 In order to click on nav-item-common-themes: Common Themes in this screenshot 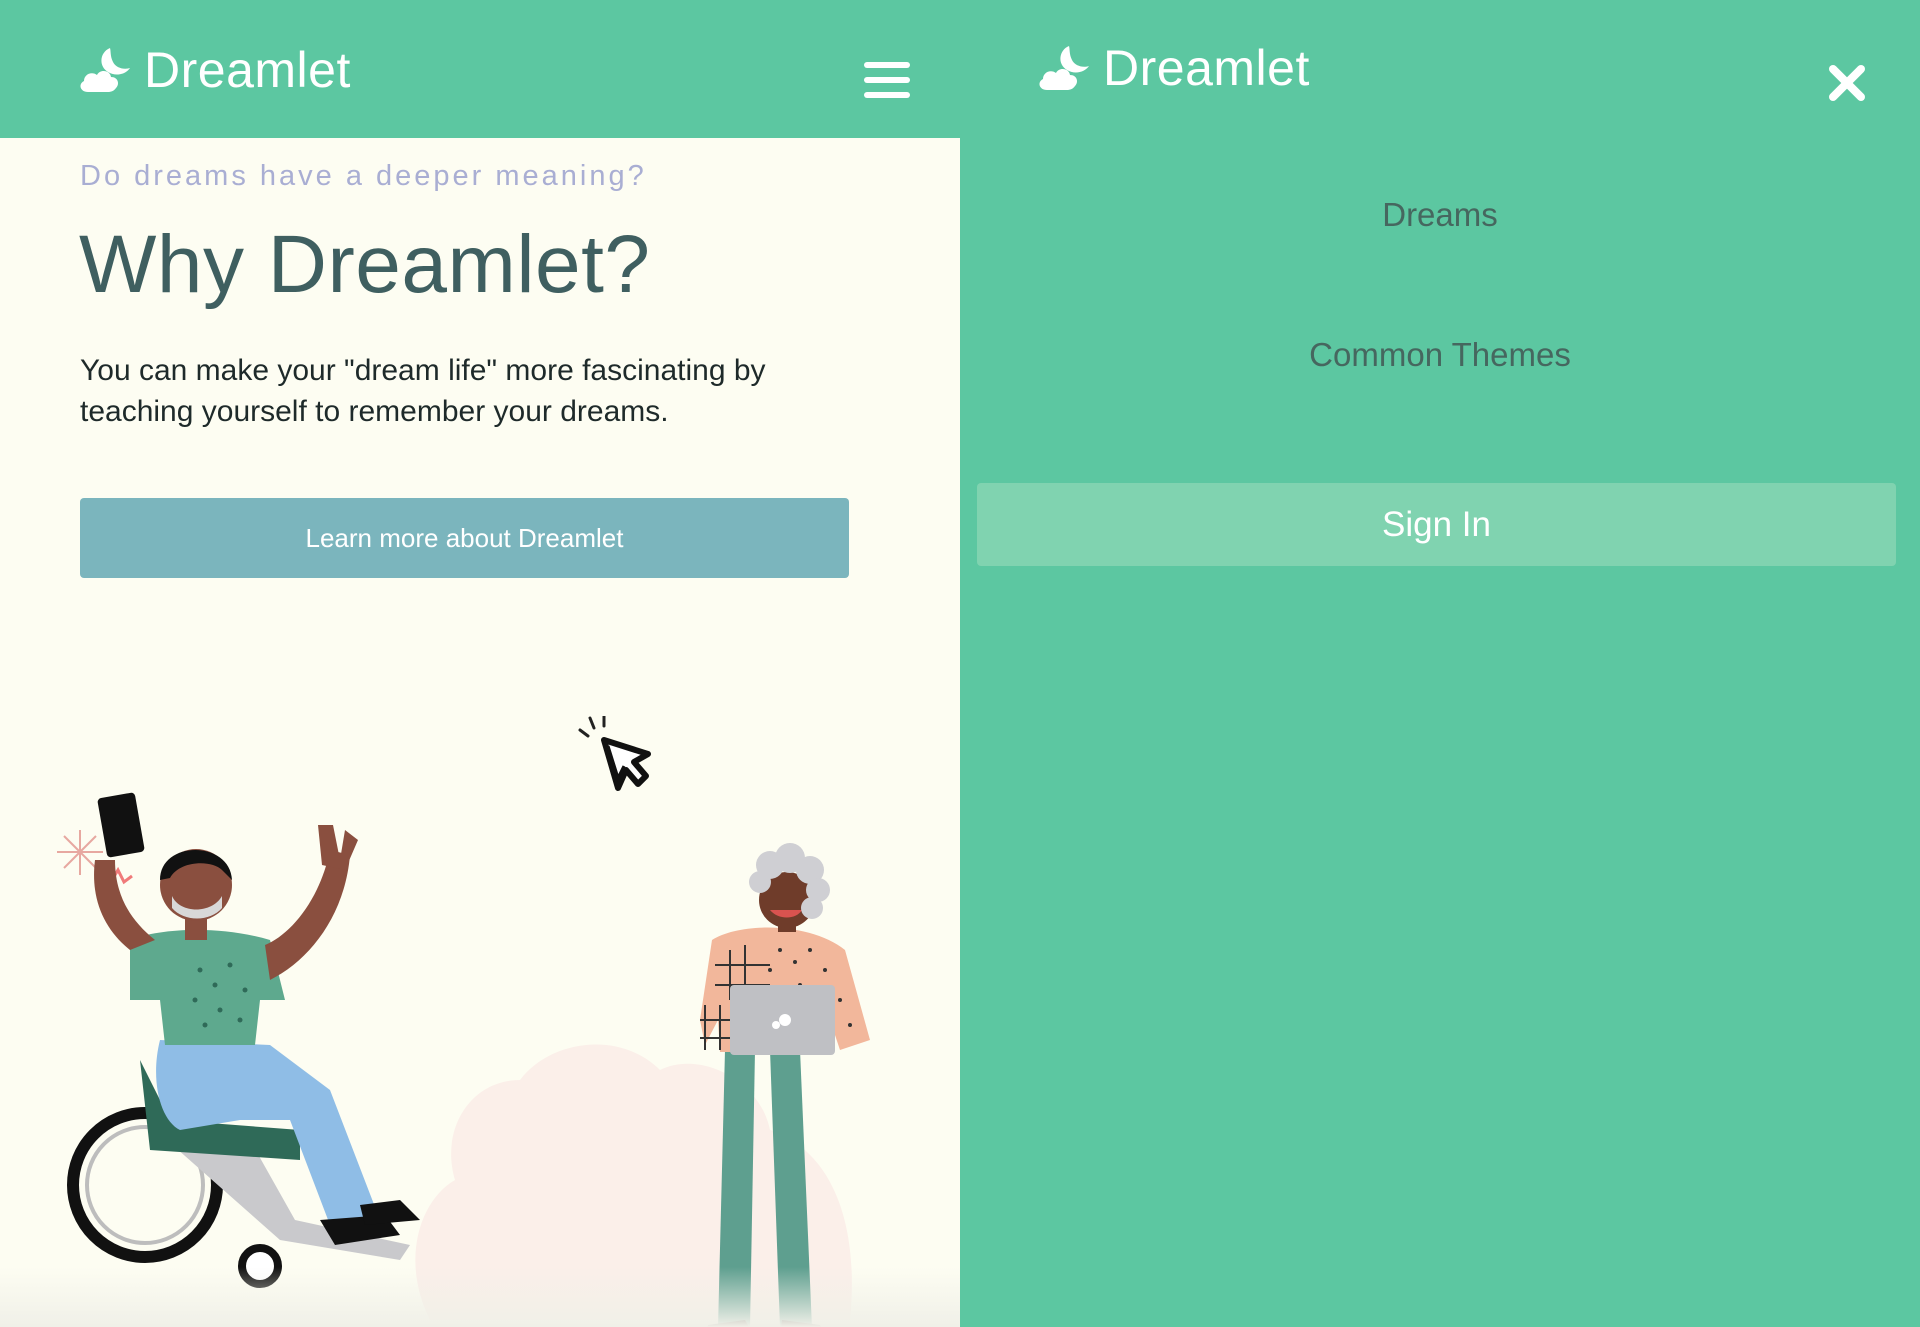, I will do `click(1440, 355)`.